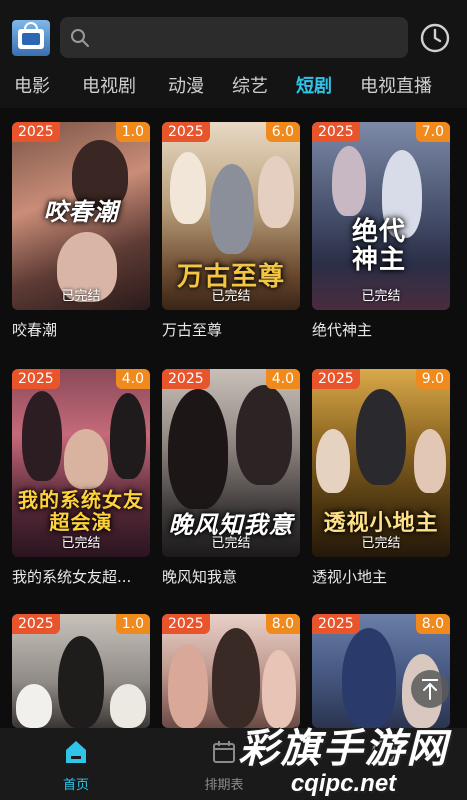  I want to click on watermark-title: 彩旗手游网, so click(343, 749).